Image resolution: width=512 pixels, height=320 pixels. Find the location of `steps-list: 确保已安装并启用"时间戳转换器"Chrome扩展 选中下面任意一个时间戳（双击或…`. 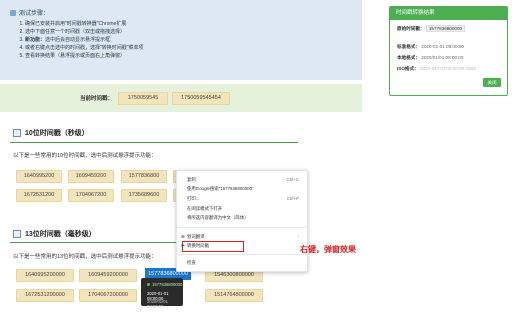

steps-list: 确保已安装并启用"时间戳转换器"Chrome扩展 选中下面任意一个时间戳（双击或… is located at coordinates (79, 40).